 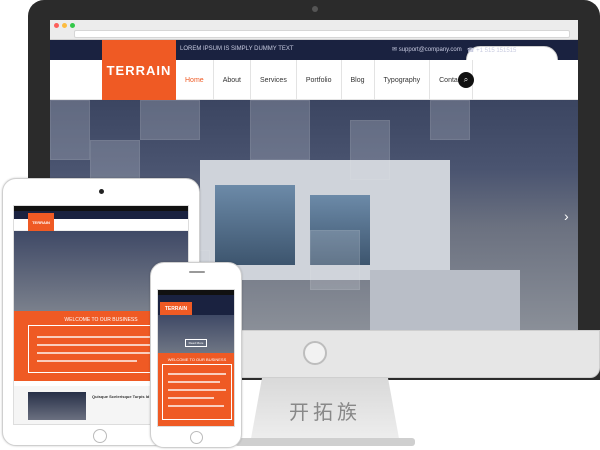 What do you see at coordinates (196, 437) in the screenshot?
I see `phone-home-button` at bounding box center [196, 437].